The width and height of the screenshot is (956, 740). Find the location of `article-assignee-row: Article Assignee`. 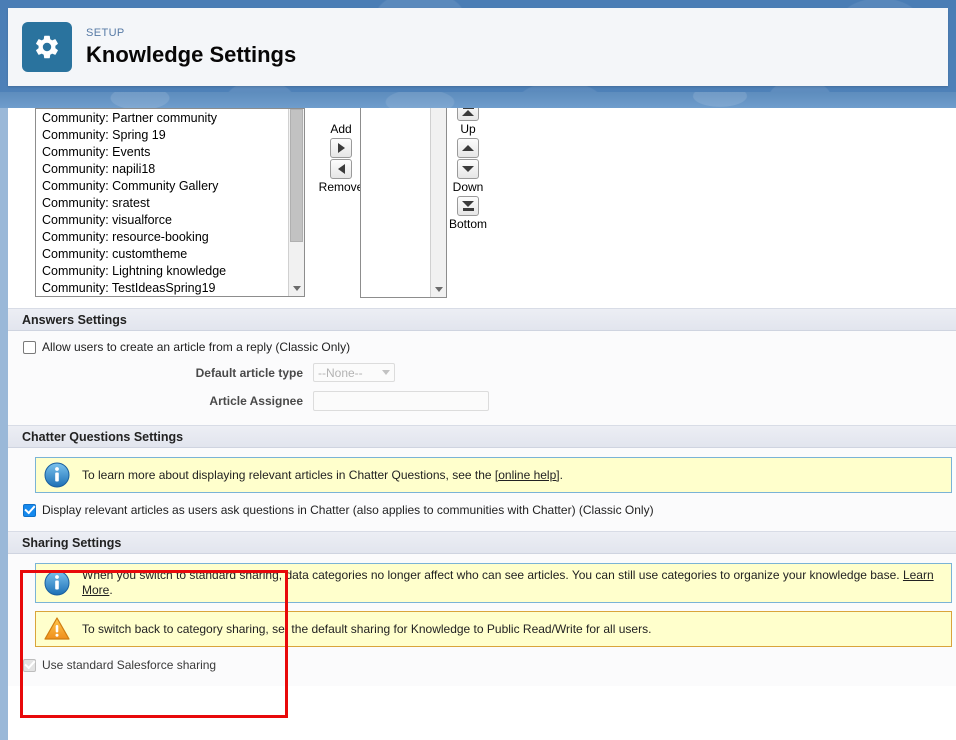

article-assignee-row: Article Assignee is located at coordinates (482, 401).